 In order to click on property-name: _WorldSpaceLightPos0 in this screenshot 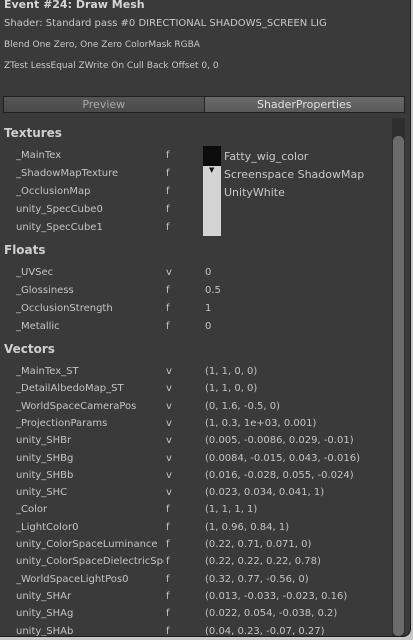, I will do `click(72, 579)`.